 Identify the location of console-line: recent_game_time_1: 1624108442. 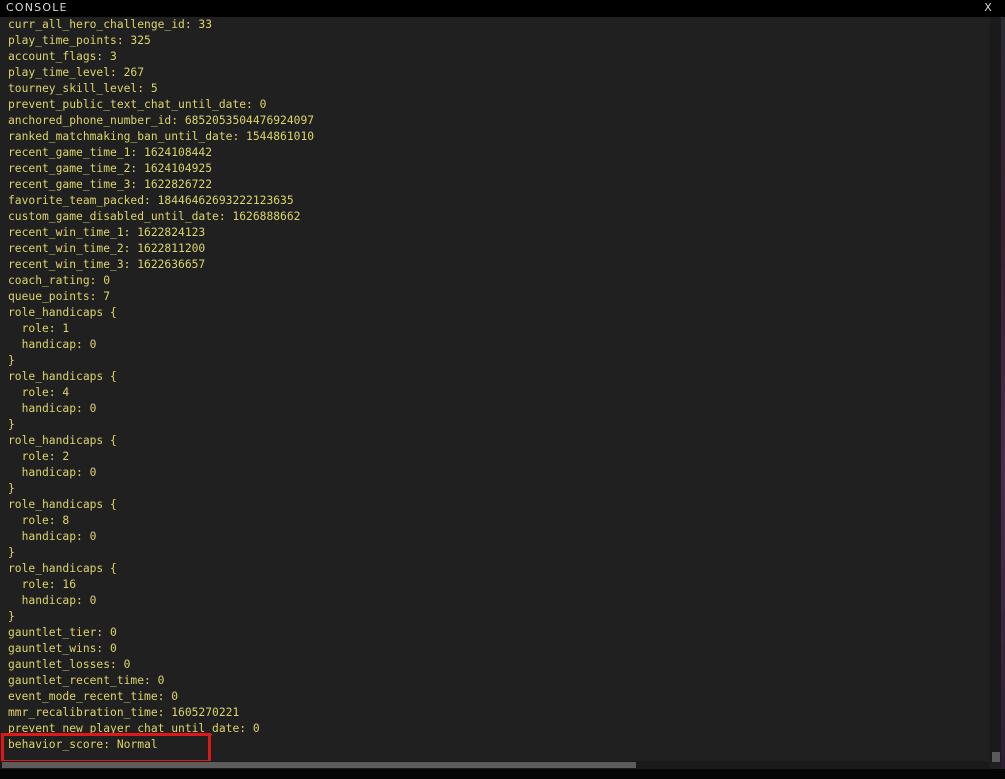
(110, 152).